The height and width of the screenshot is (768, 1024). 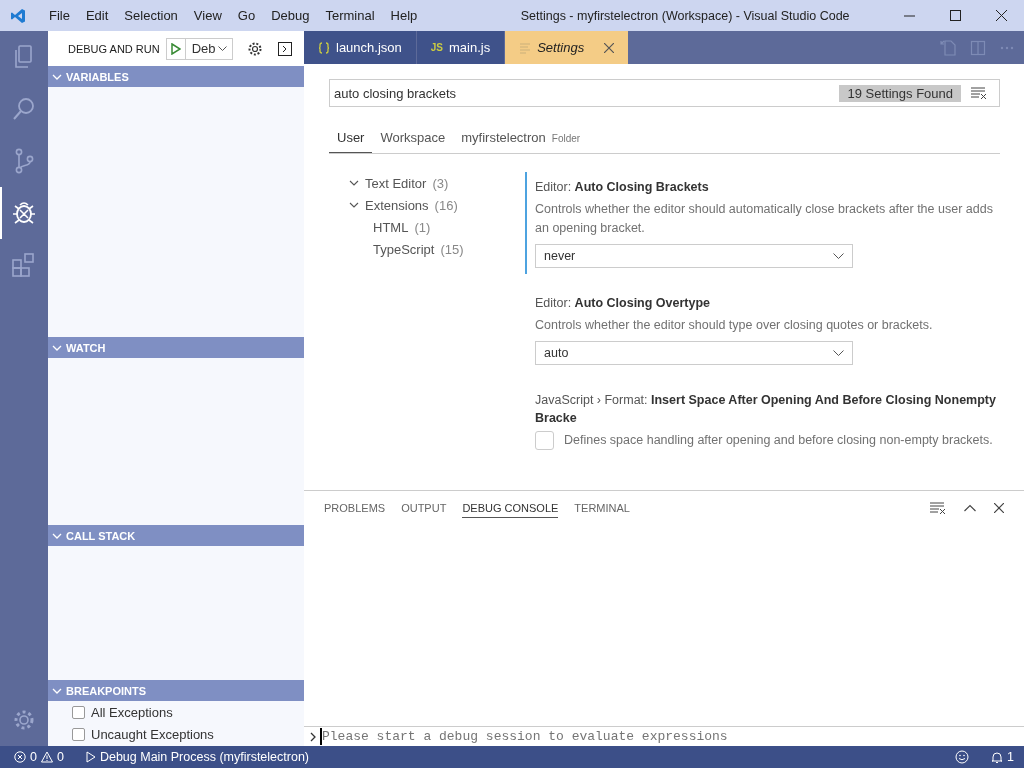 What do you see at coordinates (199, 48) in the screenshot?
I see `configuration-dropdown: Deb` at bounding box center [199, 48].